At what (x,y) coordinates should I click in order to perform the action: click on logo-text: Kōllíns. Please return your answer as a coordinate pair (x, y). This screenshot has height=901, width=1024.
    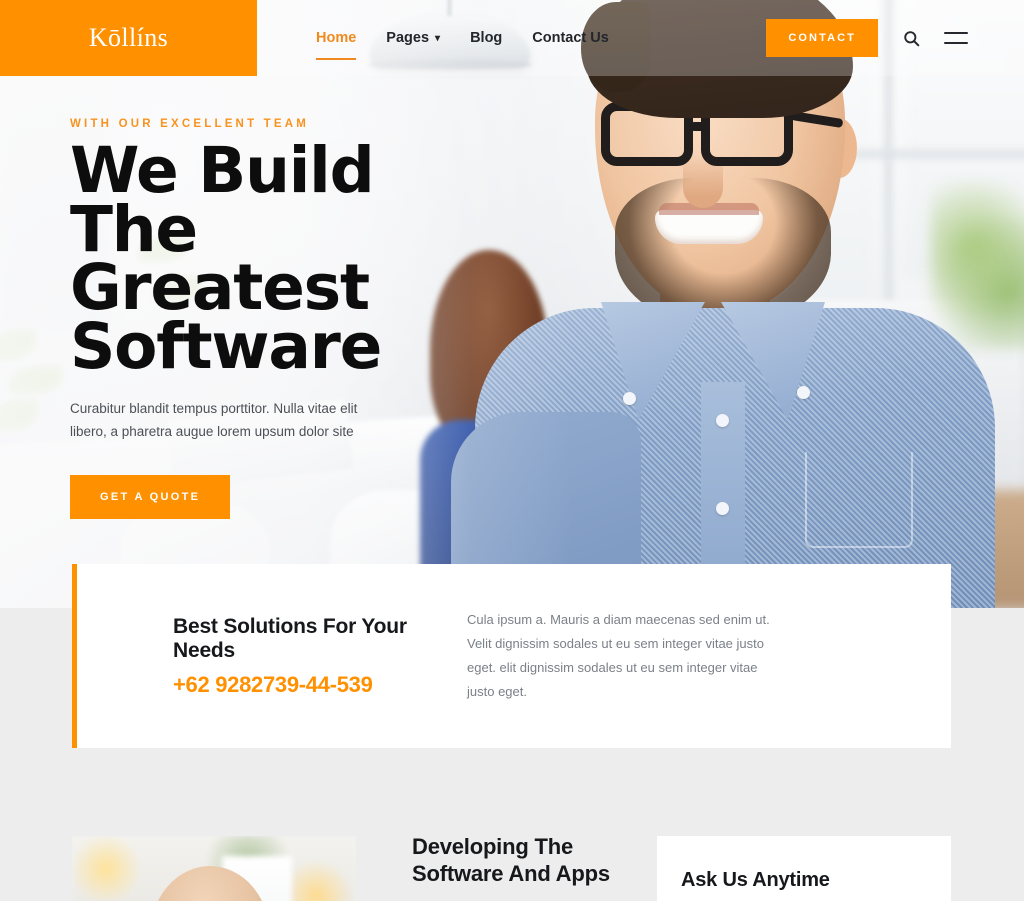
    Looking at the image, I should click on (128, 37).